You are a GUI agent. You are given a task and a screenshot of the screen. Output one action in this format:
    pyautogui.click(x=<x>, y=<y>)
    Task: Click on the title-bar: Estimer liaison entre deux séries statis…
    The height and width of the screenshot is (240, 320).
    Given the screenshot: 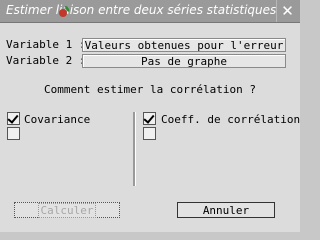 What is the action you would take?
    pyautogui.click(x=150, y=11)
    